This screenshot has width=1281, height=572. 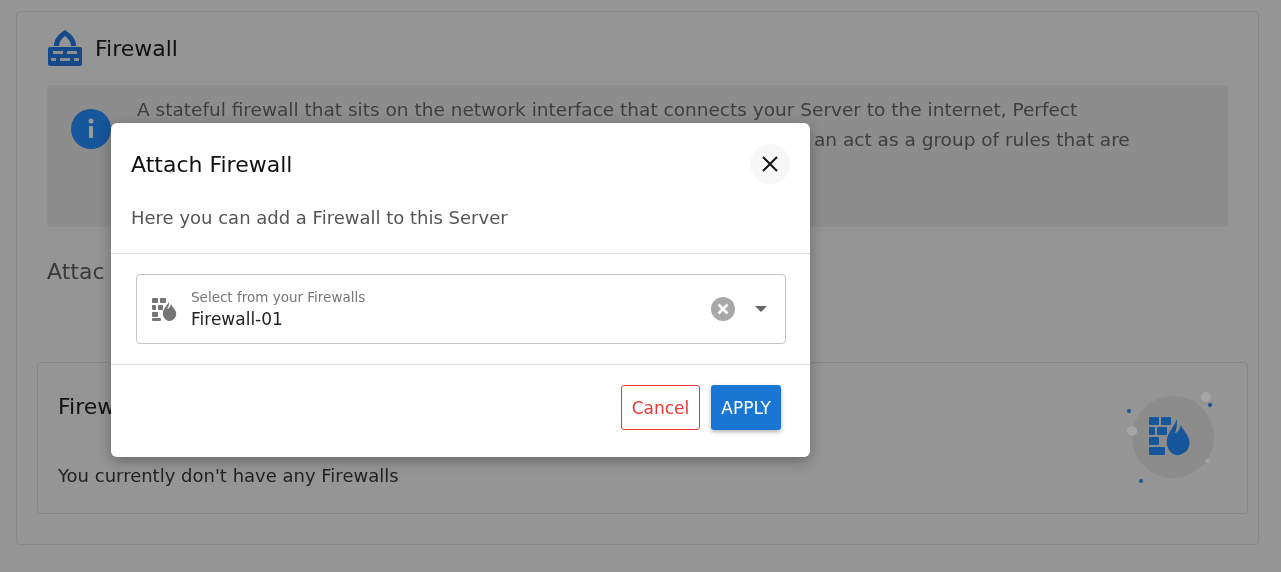 What do you see at coordinates (461, 309) in the screenshot?
I see `firewall-select: Select from your Firewalls Firewall-01` at bounding box center [461, 309].